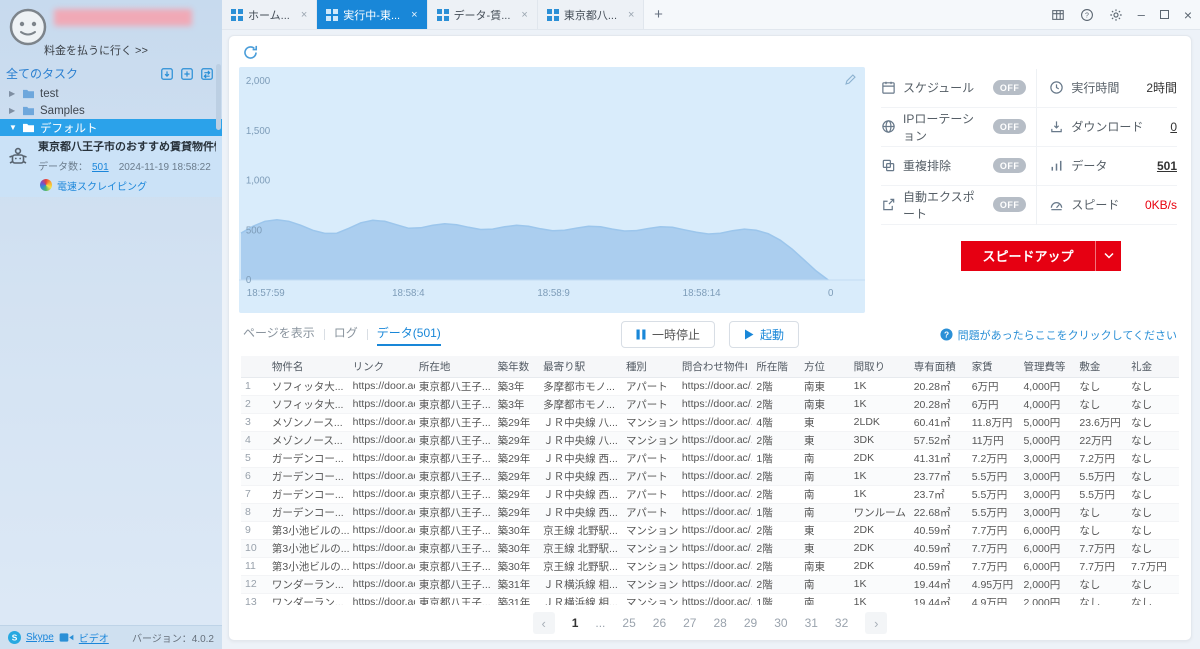 Image resolution: width=1200 pixels, height=649 pixels. Describe the element at coordinates (102, 185) in the screenshot. I see `scraping-mode-link: 電速スクレイピング` at that location.